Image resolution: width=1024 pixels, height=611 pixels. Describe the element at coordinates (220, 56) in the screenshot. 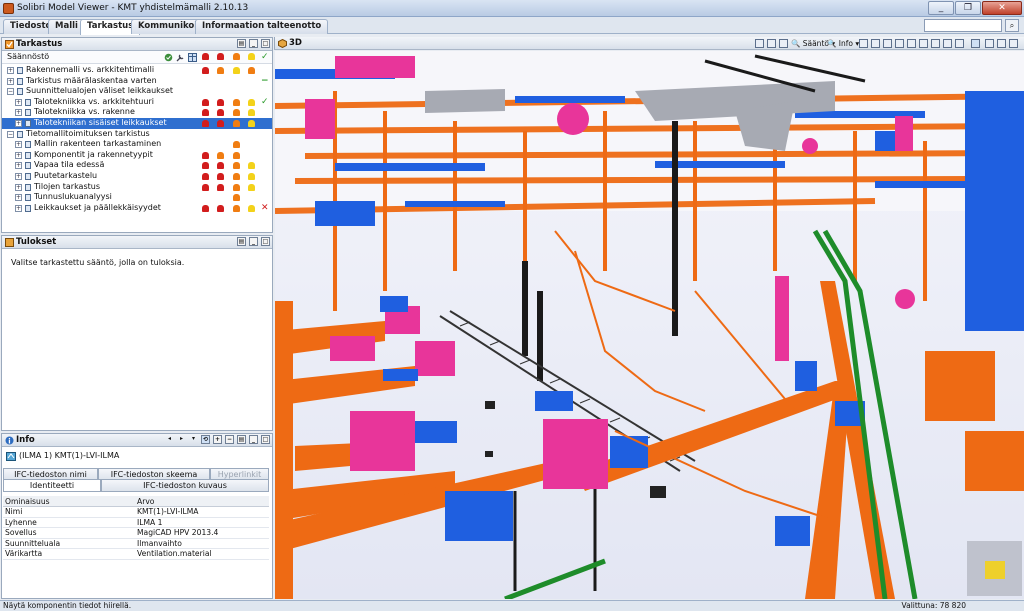

I see `high-severity-icon` at that location.